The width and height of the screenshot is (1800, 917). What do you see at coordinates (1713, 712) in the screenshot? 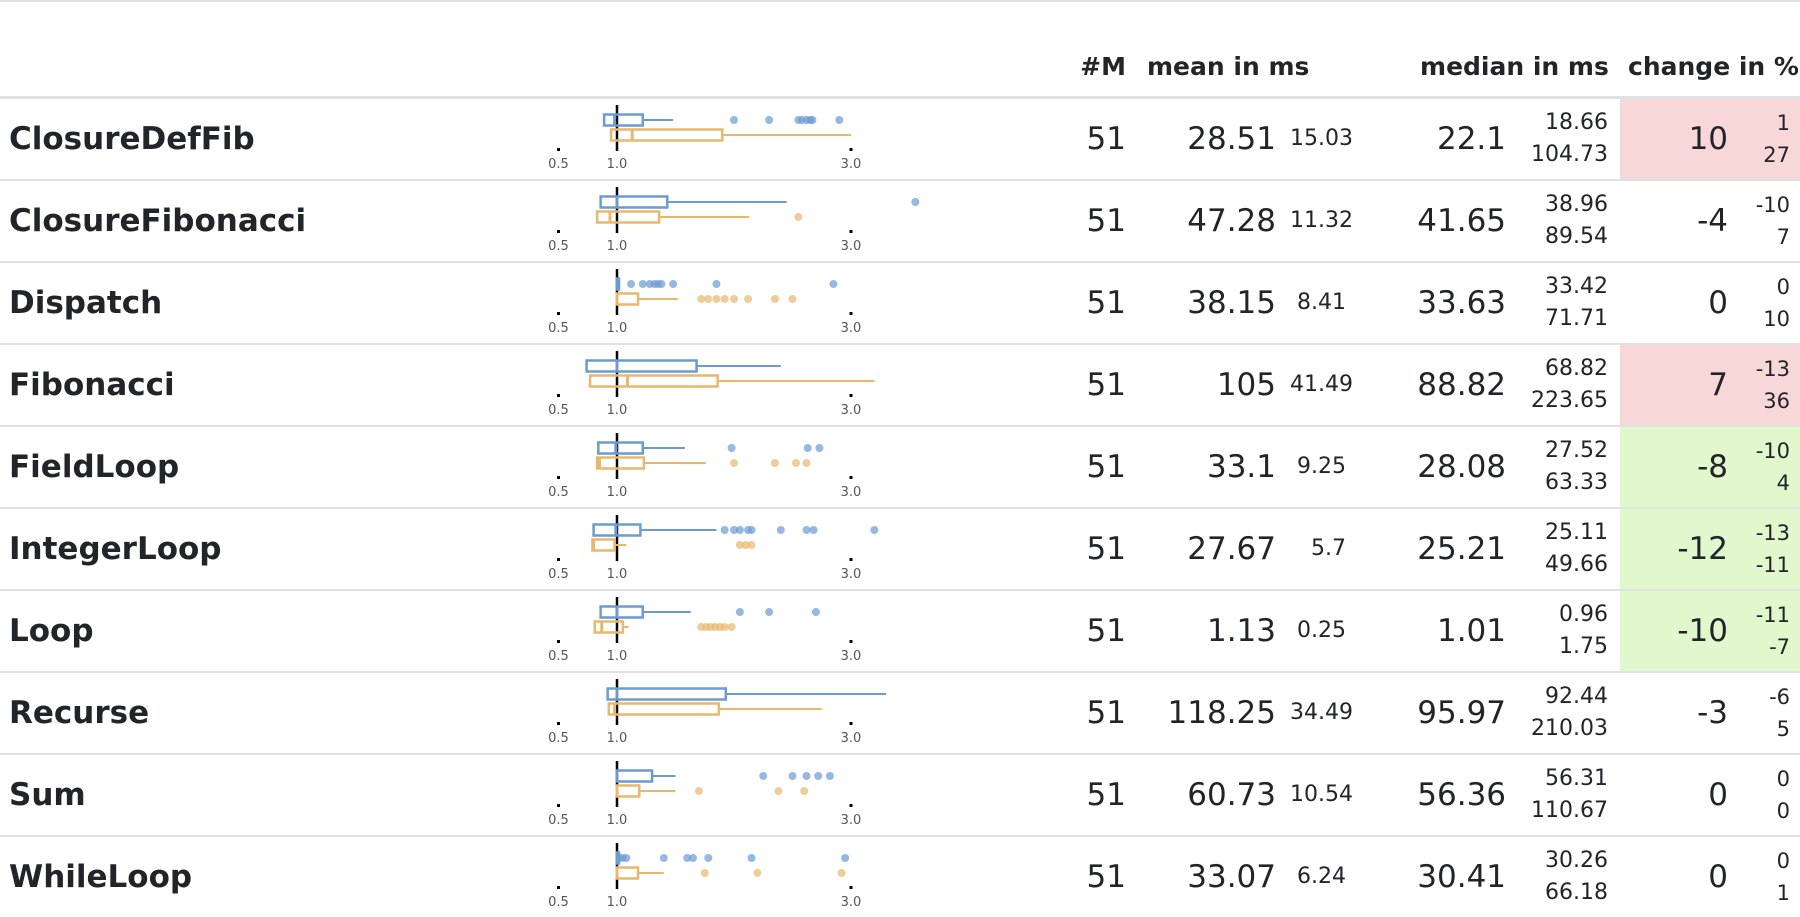
I see `change-value: -3` at bounding box center [1713, 712].